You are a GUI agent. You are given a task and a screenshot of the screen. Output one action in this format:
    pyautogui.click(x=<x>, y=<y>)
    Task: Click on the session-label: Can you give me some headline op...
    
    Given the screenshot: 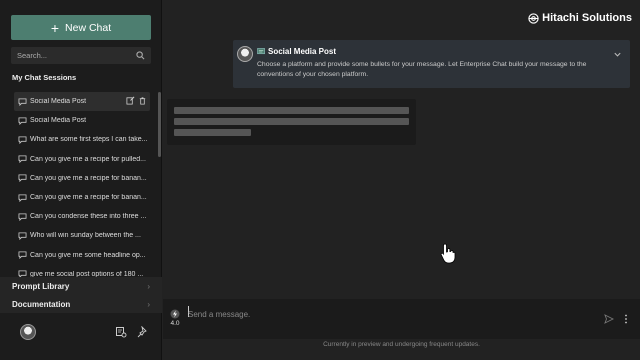 What is the action you would take?
    pyautogui.click(x=88, y=255)
    